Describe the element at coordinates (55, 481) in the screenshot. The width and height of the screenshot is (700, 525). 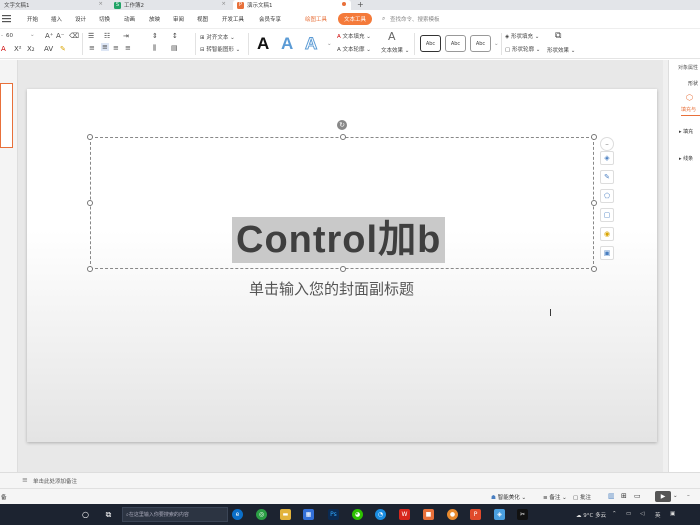
I see `notes-placeholder: 单击此处添加备注` at that location.